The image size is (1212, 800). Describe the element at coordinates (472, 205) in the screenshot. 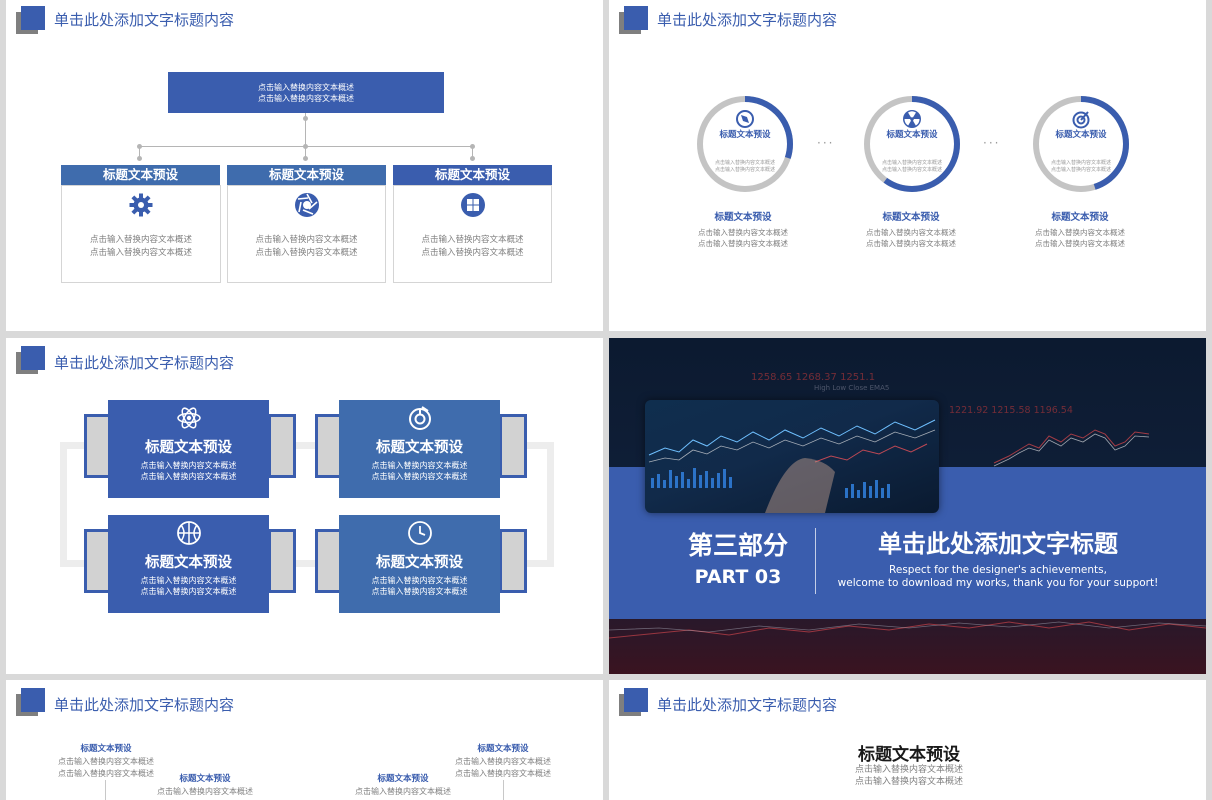

I see `windows-icon` at that location.